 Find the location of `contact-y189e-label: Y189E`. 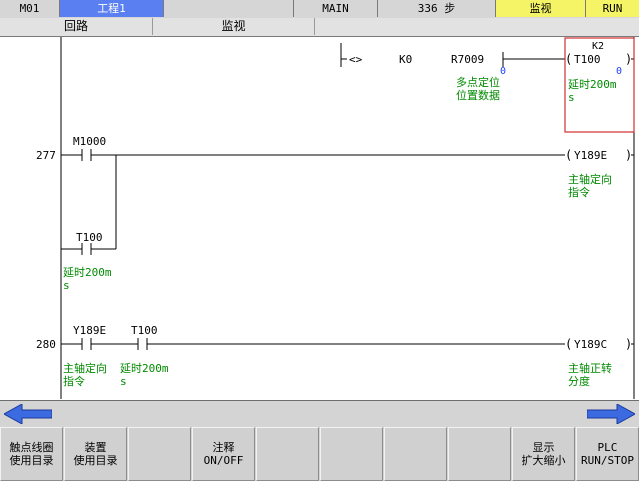

contact-y189e-label: Y189E is located at coordinates (89, 330).